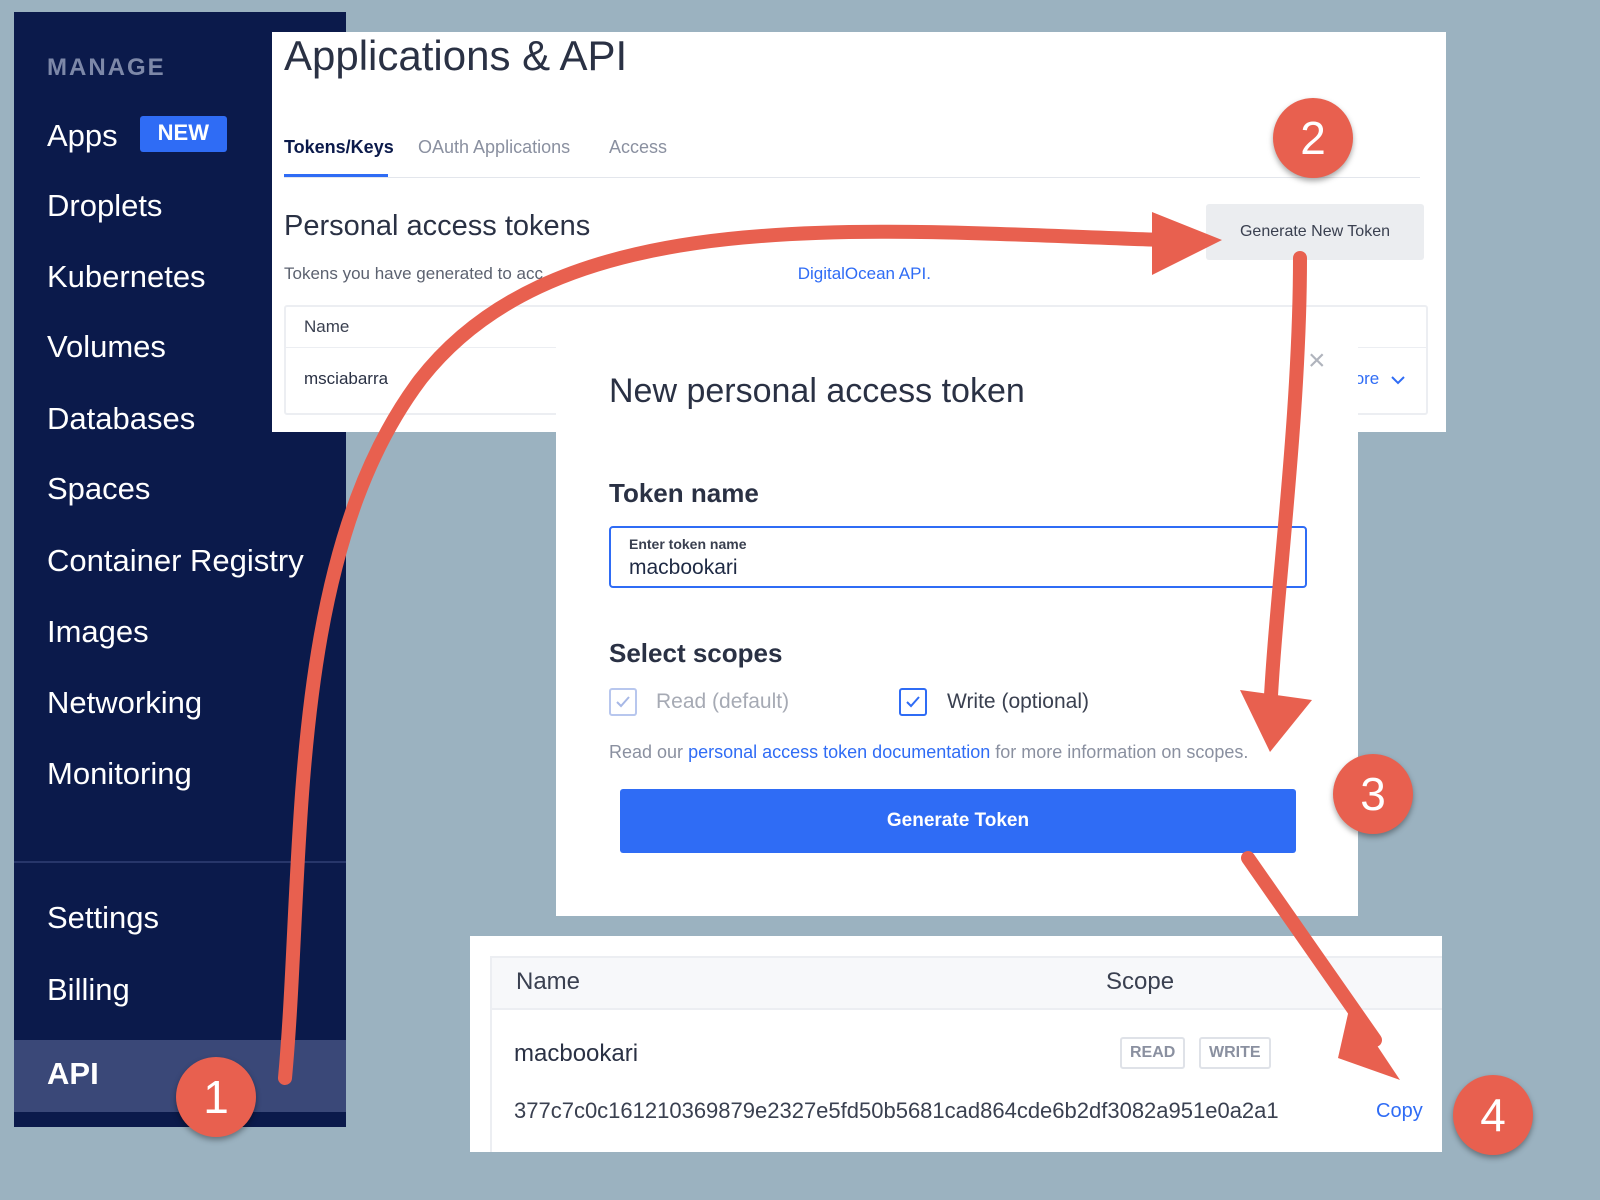  What do you see at coordinates (104, 206) in the screenshot?
I see `sidebar-item-droplets: Droplets` at bounding box center [104, 206].